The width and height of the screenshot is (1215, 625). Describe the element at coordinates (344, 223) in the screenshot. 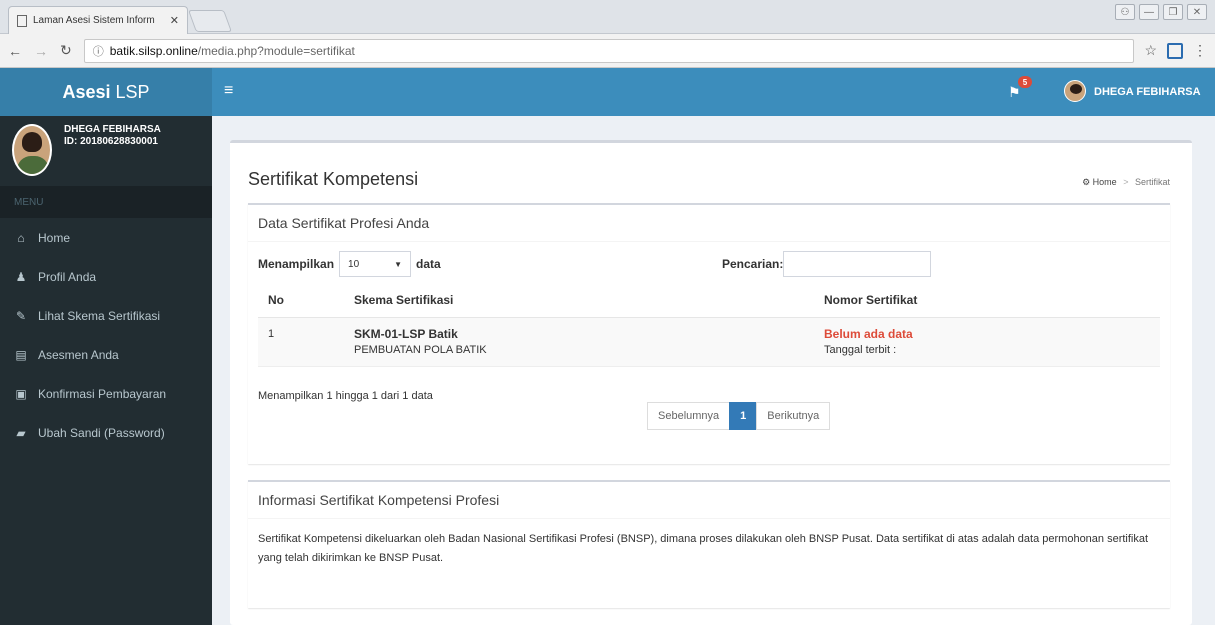

I see `panel-title: Data Sertifikat Profesi Anda` at that location.